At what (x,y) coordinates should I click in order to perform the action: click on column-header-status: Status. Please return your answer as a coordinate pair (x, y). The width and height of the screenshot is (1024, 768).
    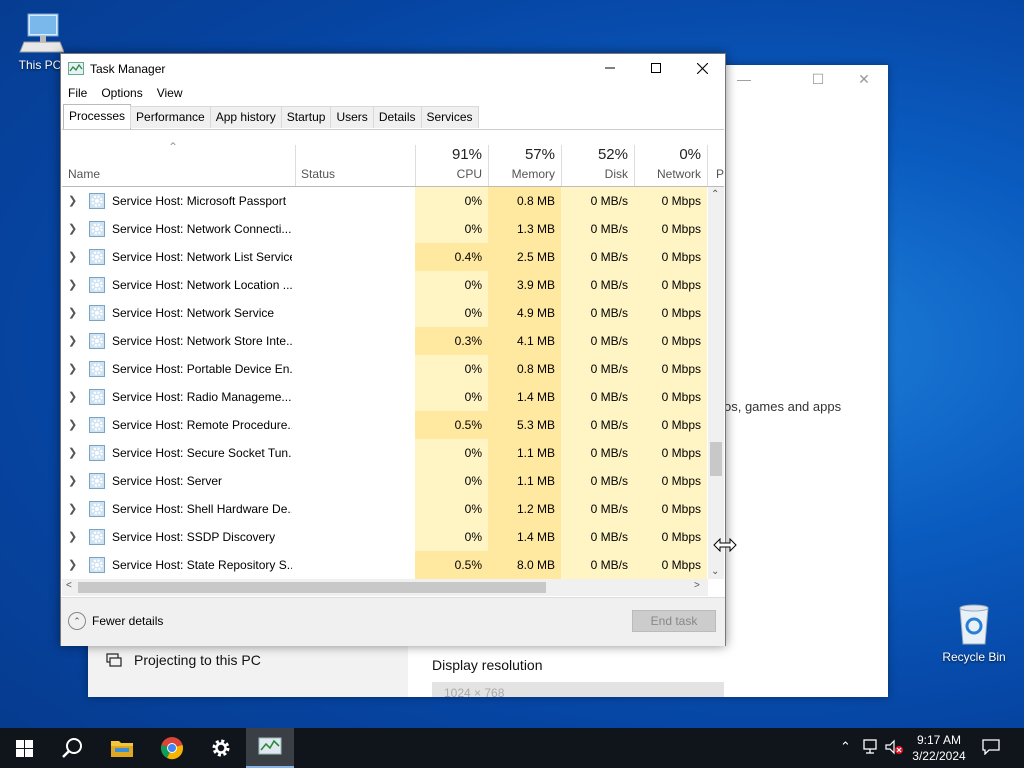
    Looking at the image, I should click on (355, 158).